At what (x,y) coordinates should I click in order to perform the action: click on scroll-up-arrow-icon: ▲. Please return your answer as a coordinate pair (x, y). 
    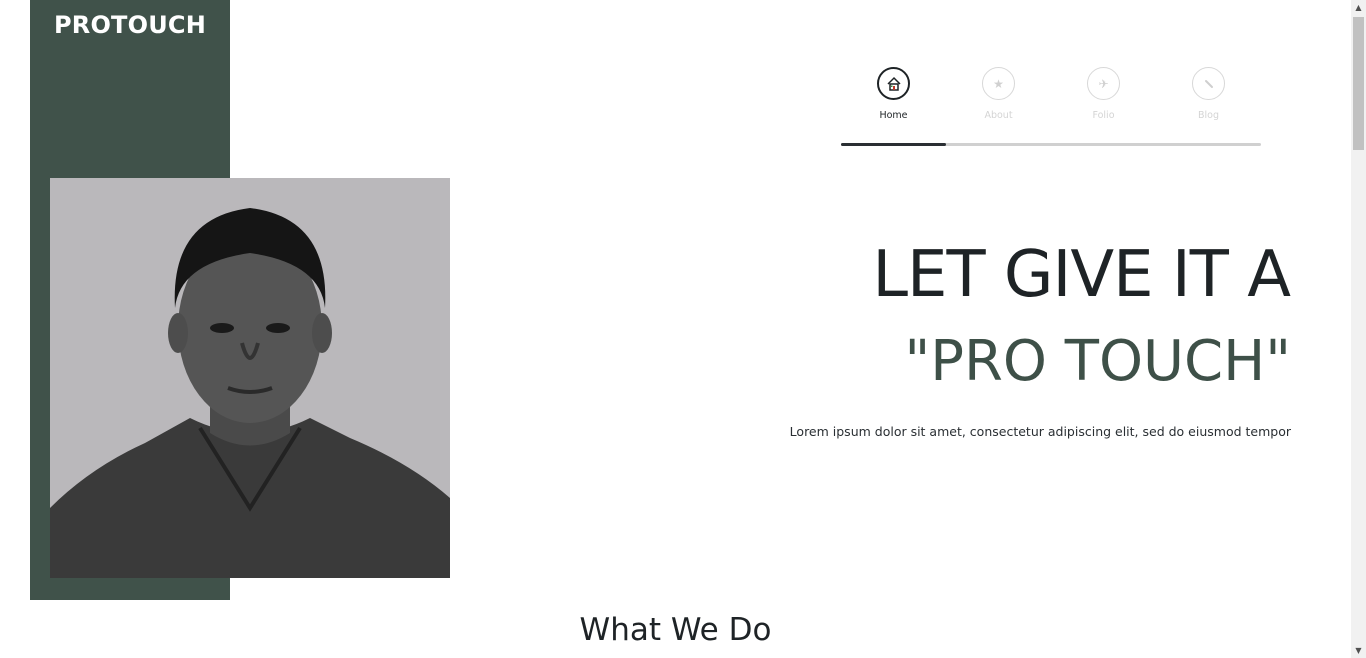
    Looking at the image, I should click on (1358, 7).